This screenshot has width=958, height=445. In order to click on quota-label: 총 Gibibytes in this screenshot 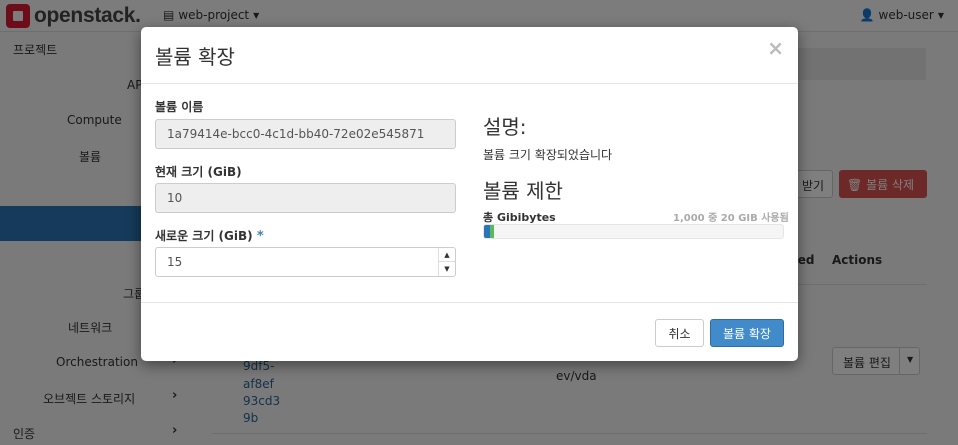, I will do `click(519, 217)`.